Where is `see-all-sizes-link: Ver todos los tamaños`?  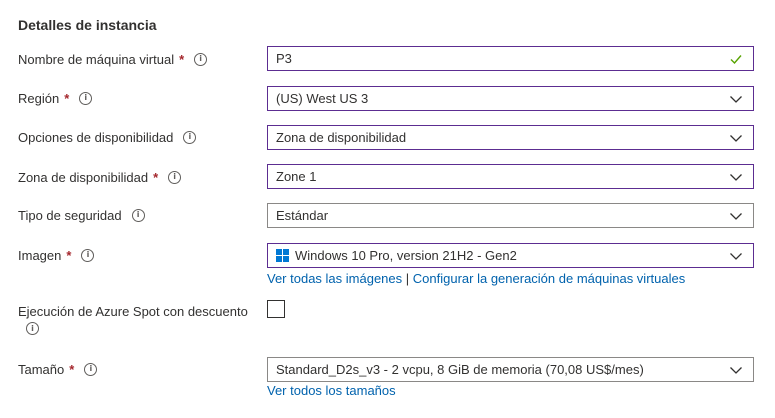 see-all-sizes-link: Ver todos los tamaños is located at coordinates (331, 390).